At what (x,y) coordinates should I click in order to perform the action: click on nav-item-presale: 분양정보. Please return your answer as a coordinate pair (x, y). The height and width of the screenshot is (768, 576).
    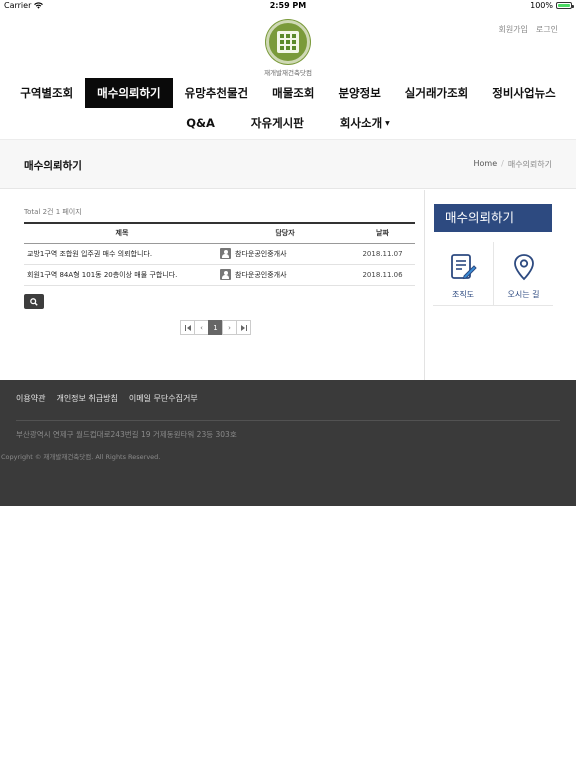
    Looking at the image, I should click on (359, 93).